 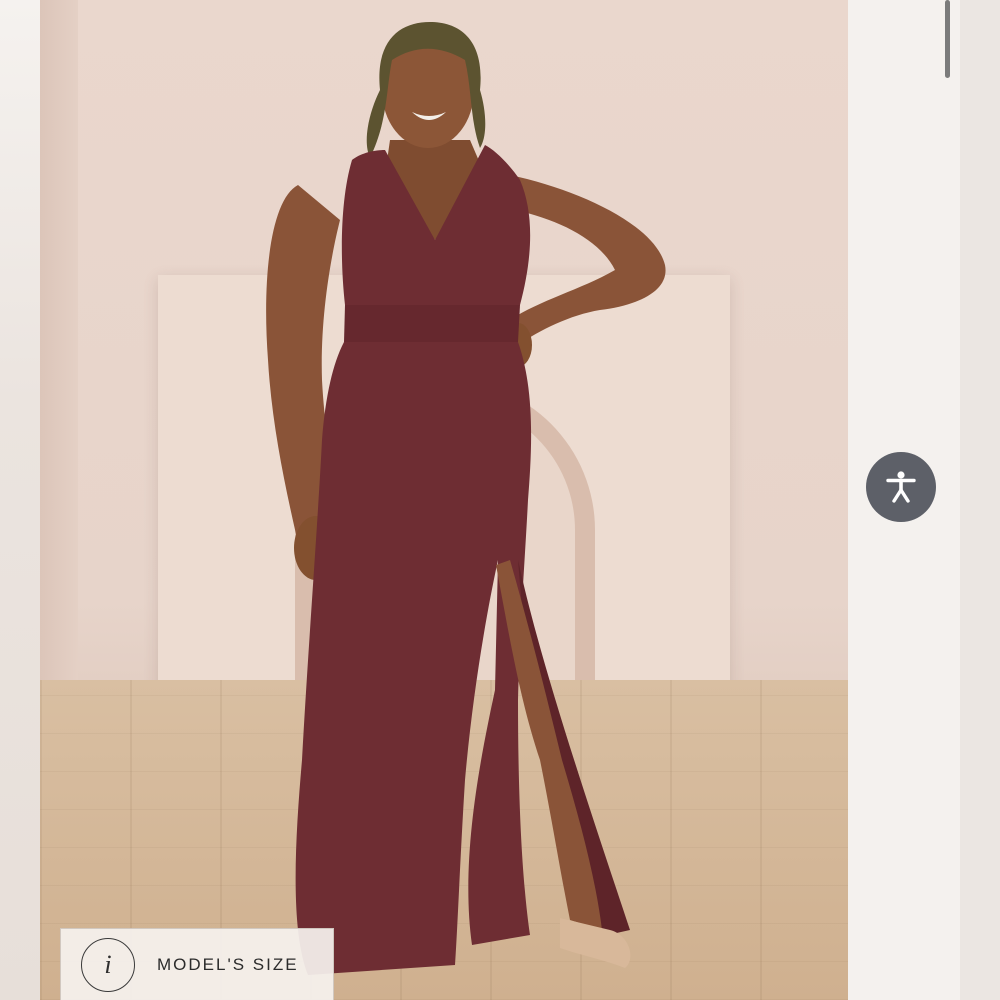 What do you see at coordinates (980, 500) in the screenshot?
I see `rail-edge` at bounding box center [980, 500].